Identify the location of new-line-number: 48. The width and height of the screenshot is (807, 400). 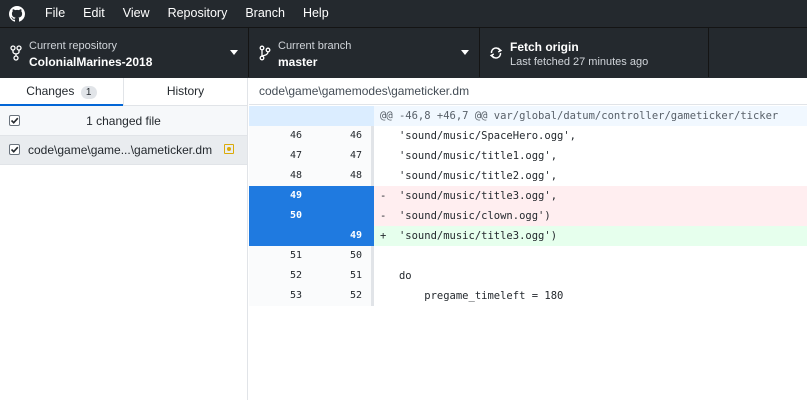
(340, 176).